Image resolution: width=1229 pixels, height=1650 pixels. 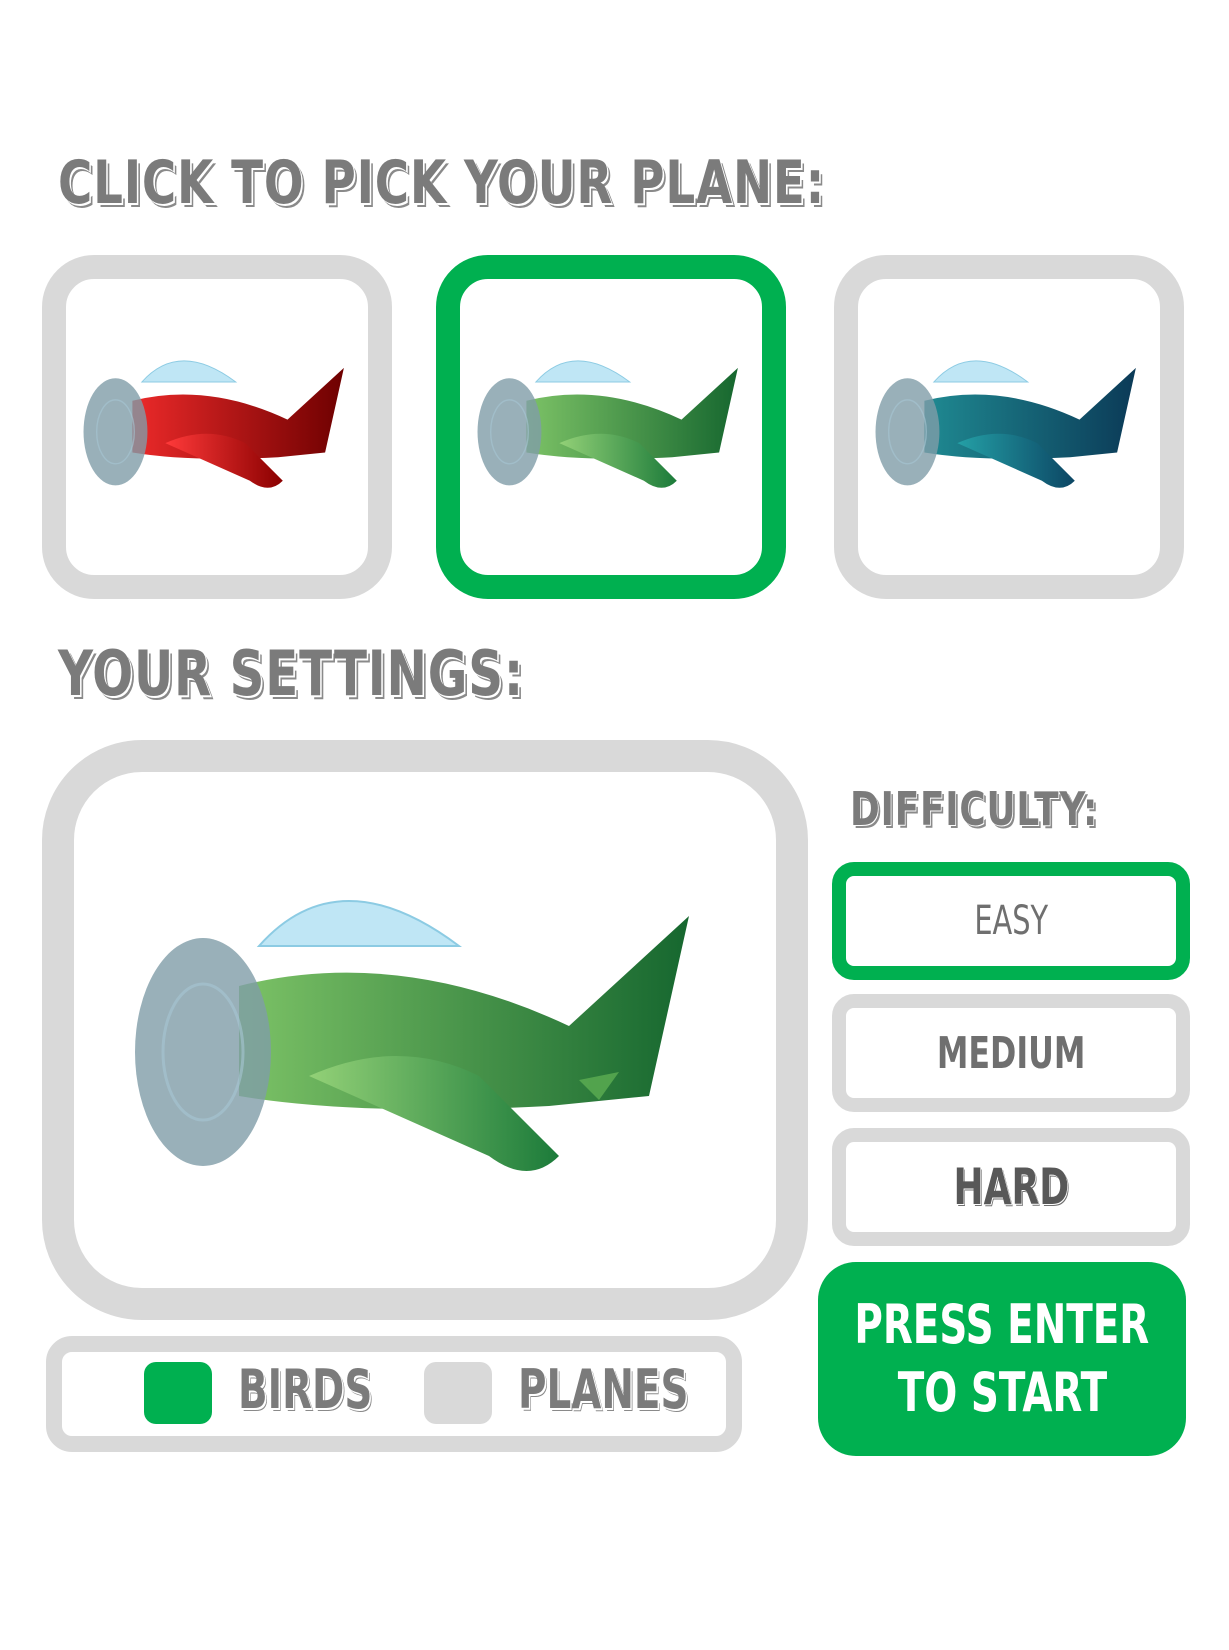 What do you see at coordinates (1005, 424) in the screenshot?
I see `blue-plane-icon` at bounding box center [1005, 424].